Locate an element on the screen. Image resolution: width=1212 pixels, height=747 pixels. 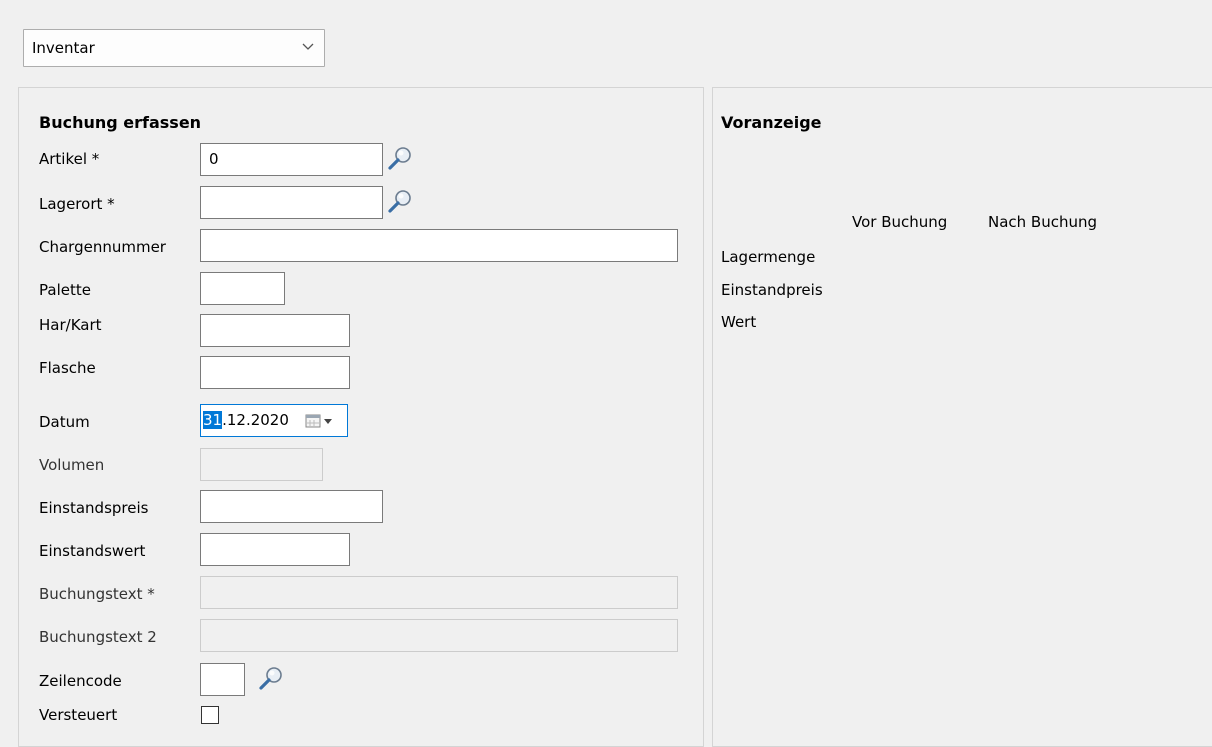
lagerort-input is located at coordinates (291, 202).